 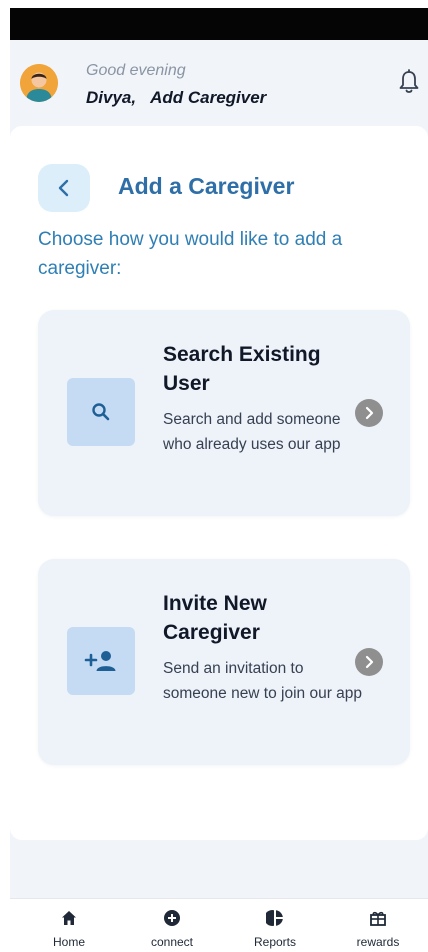 I want to click on nav-reports: Reports, so click(x=275, y=925).